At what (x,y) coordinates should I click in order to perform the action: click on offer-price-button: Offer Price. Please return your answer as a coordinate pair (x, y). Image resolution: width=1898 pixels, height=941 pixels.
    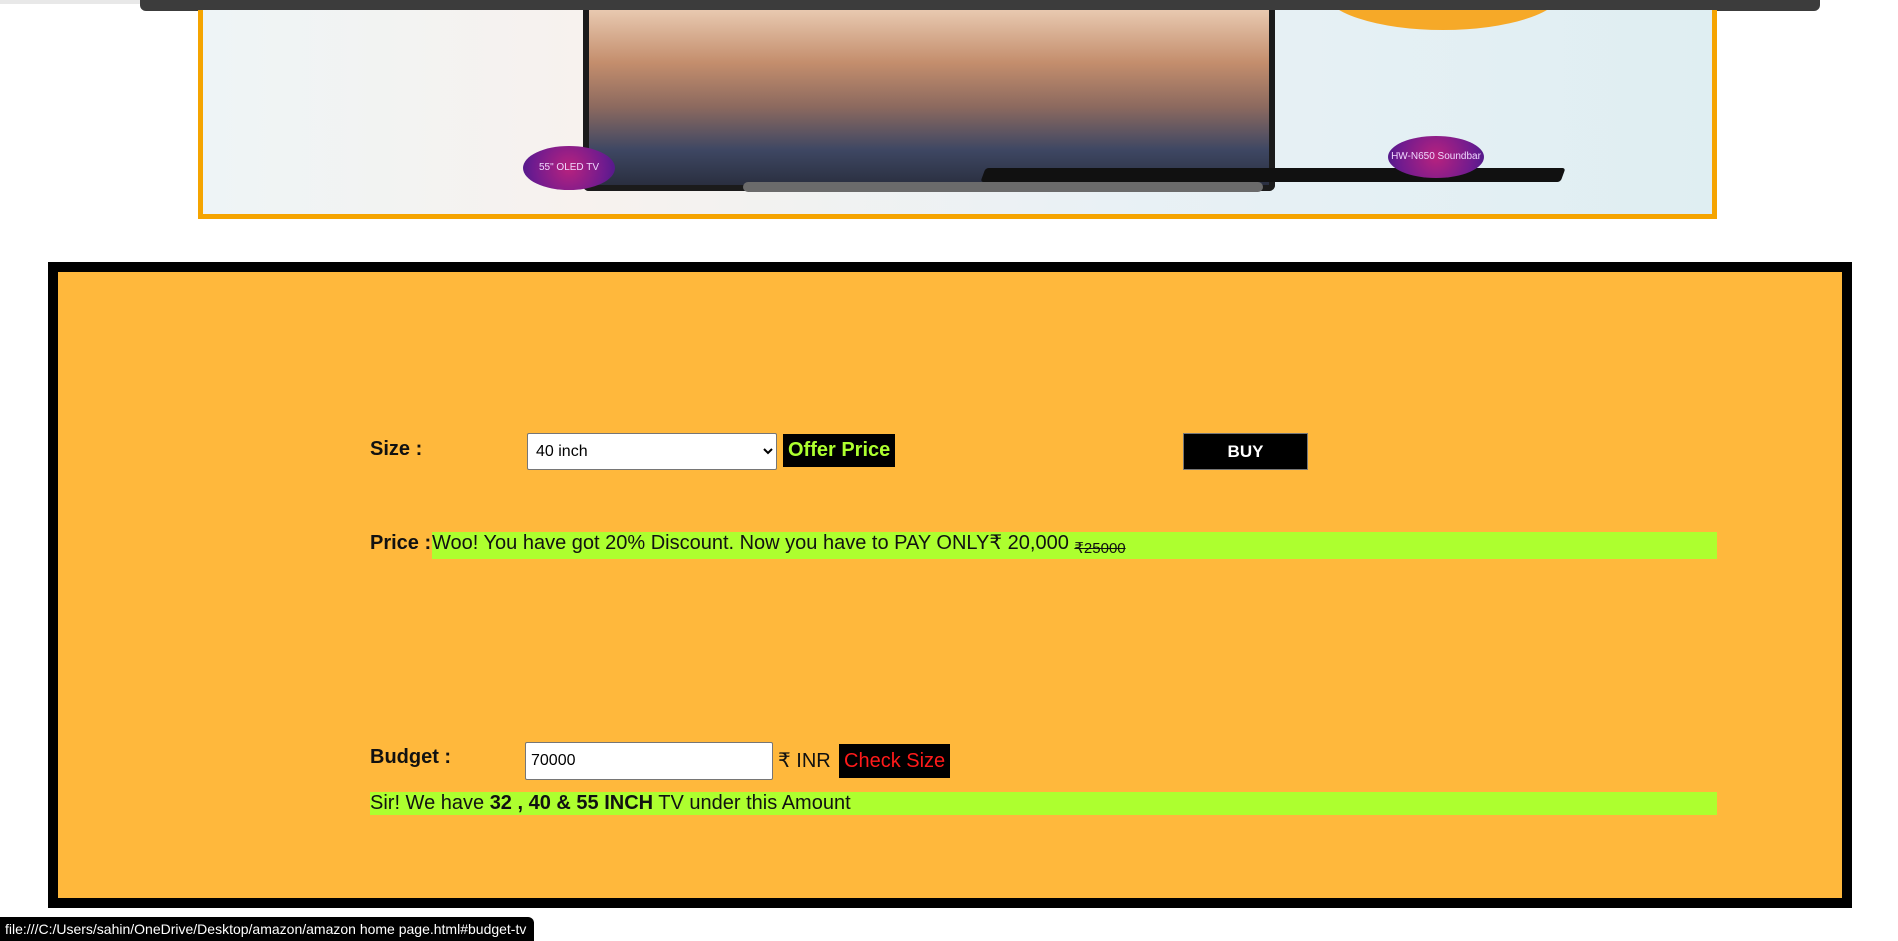
    Looking at the image, I should click on (839, 450).